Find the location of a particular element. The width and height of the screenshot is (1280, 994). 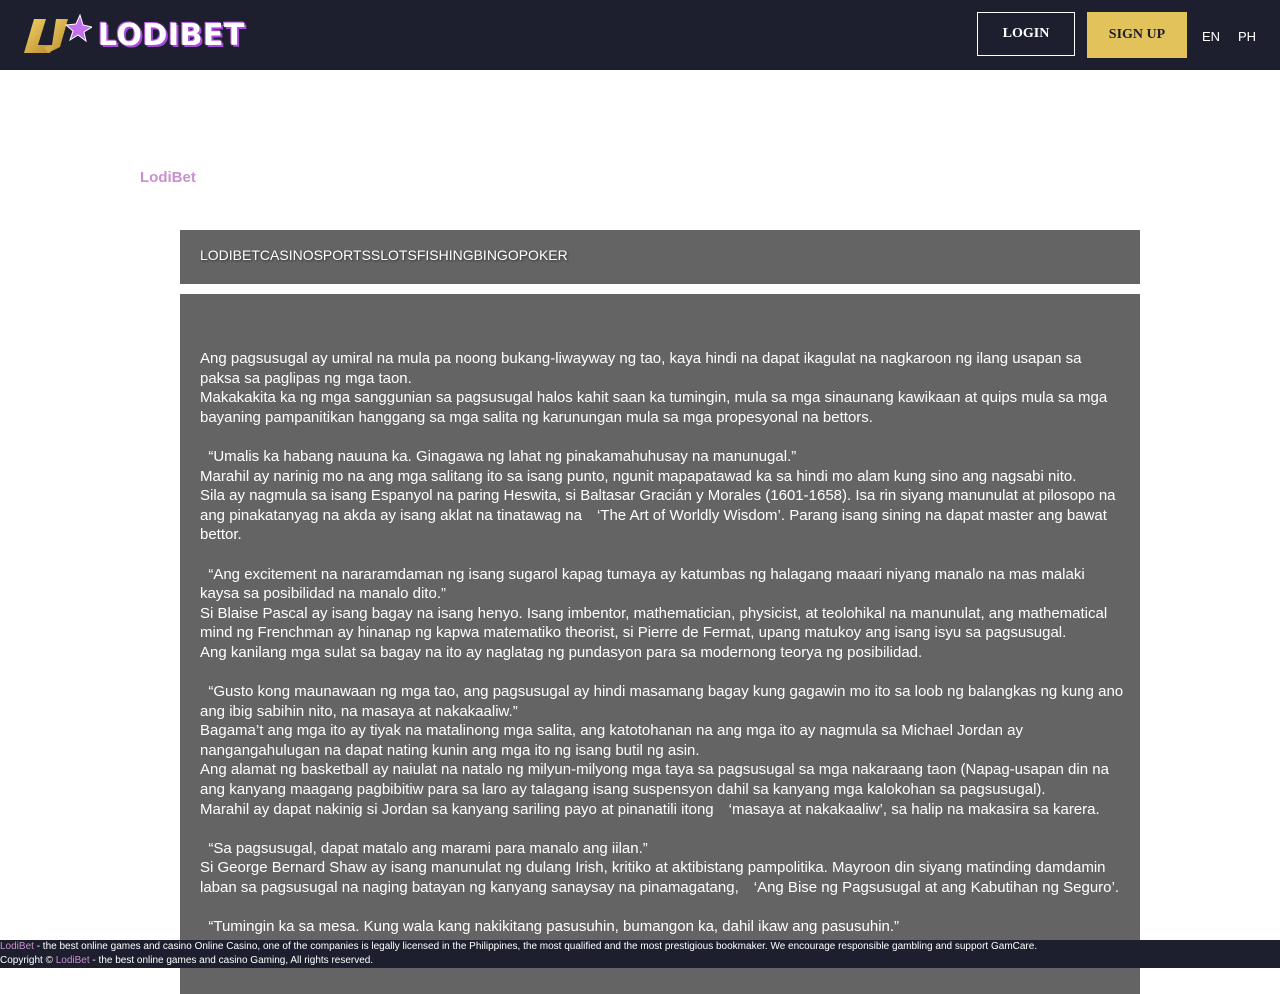

nav-item-sports: SPORTS is located at coordinates (342, 255).